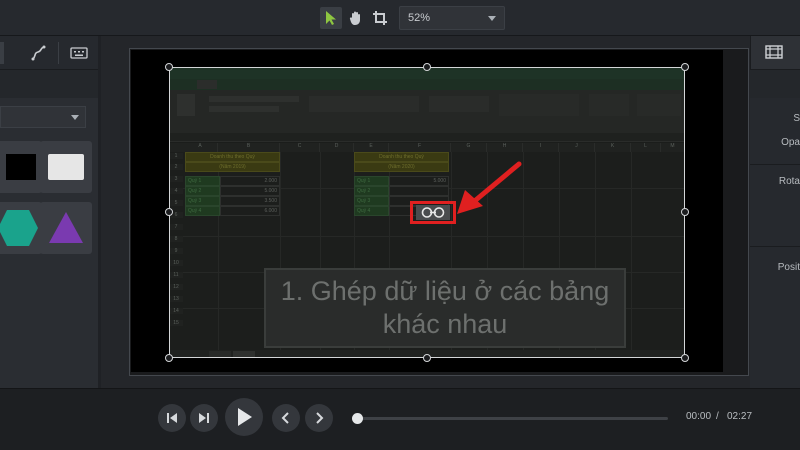  I want to click on total-duration: 02:27, so click(740, 416).